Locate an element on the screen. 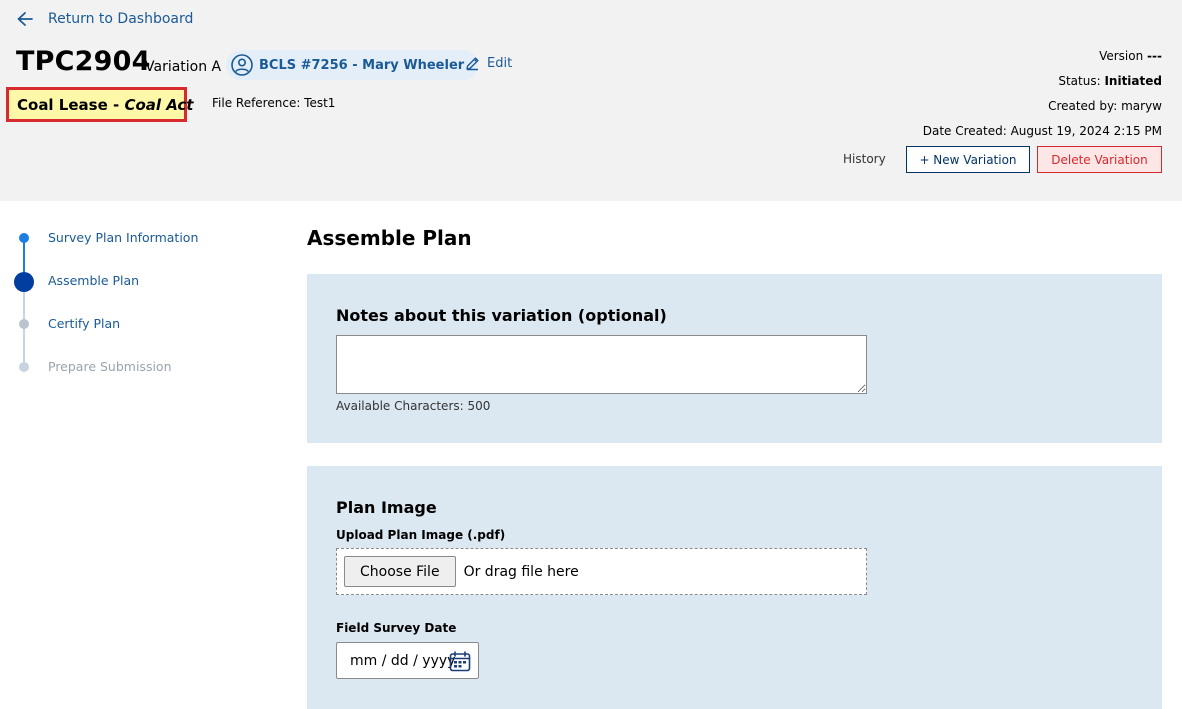 This screenshot has height=709, width=1182. step-upcoming-dot is located at coordinates (24, 324).